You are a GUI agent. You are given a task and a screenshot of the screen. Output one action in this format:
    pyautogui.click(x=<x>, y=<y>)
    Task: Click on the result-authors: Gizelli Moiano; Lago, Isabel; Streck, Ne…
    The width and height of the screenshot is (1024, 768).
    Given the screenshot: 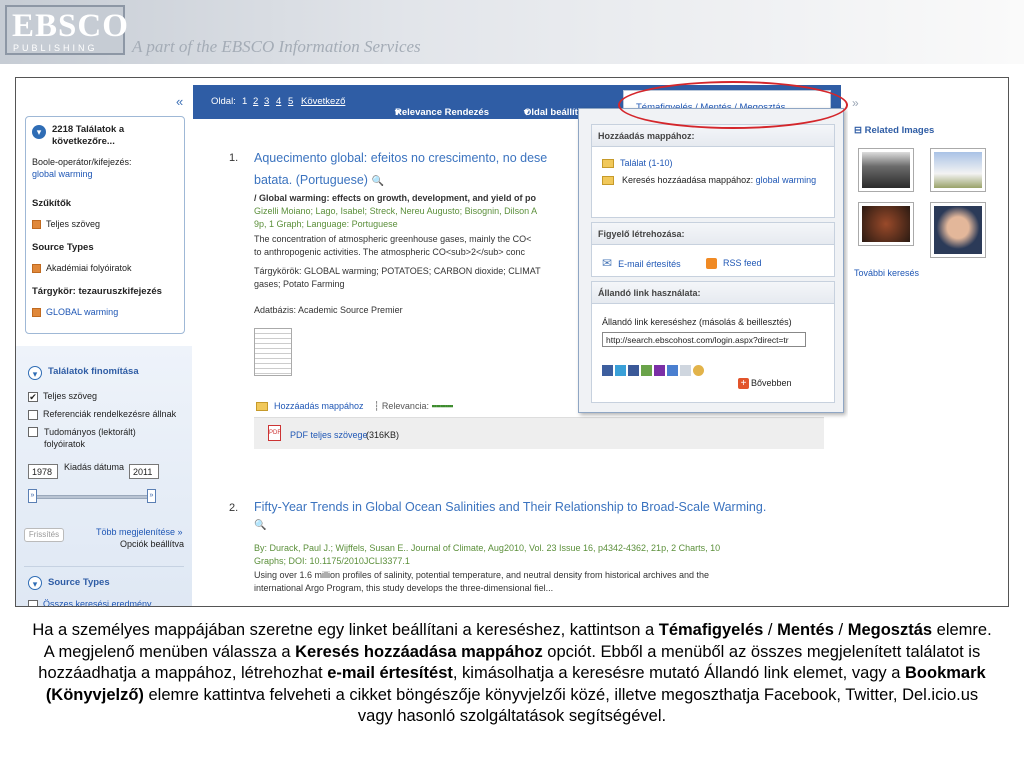 What is the action you would take?
    pyautogui.click(x=396, y=211)
    